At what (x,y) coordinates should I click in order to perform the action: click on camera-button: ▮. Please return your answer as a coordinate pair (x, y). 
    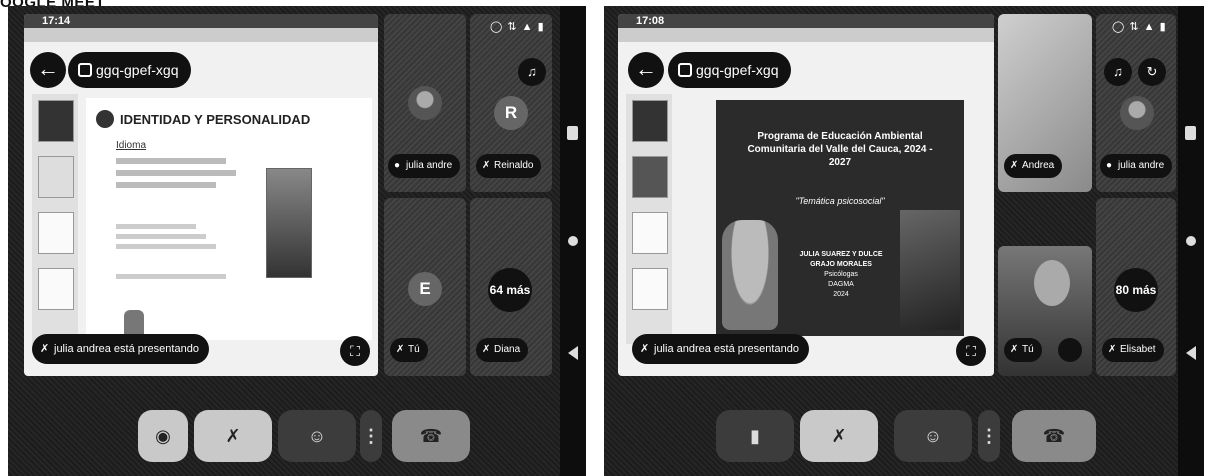
    Looking at the image, I should click on (755, 436).